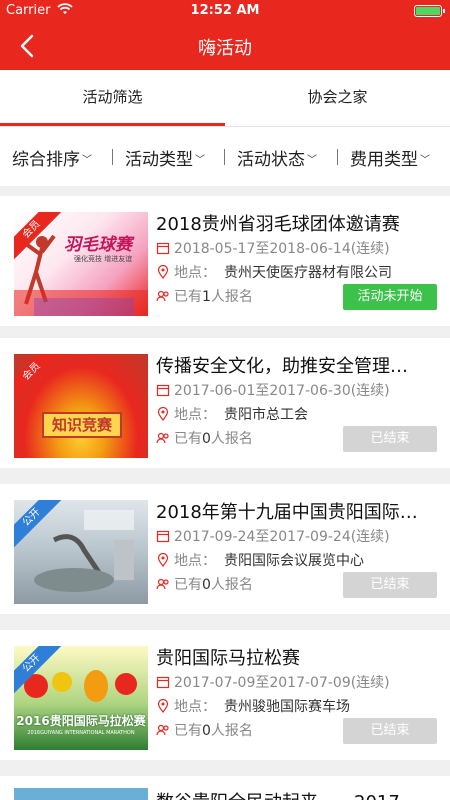 This screenshot has width=450, height=800. What do you see at coordinates (81, 721) in the screenshot?
I see `thumbnail-caption: 2016贵阳国际马拉松赛` at bounding box center [81, 721].